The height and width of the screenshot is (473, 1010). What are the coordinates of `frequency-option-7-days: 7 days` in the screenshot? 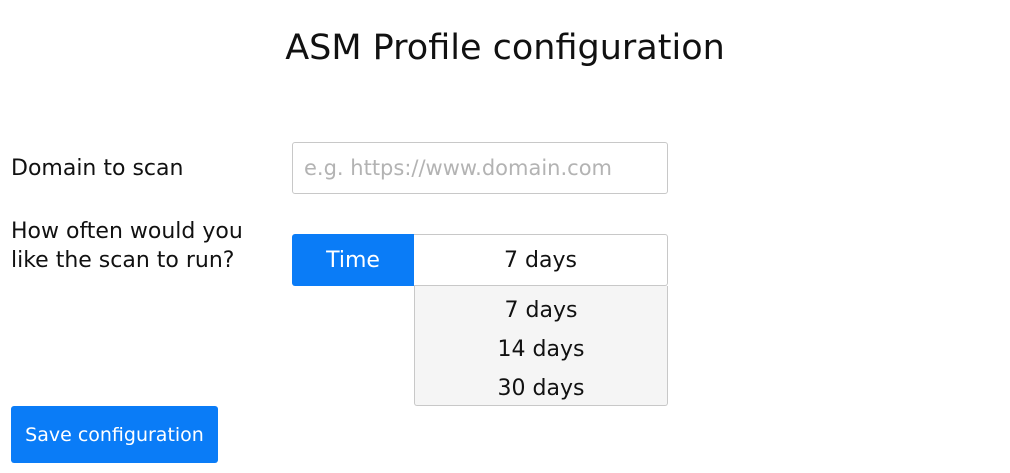 It's located at (541, 310).